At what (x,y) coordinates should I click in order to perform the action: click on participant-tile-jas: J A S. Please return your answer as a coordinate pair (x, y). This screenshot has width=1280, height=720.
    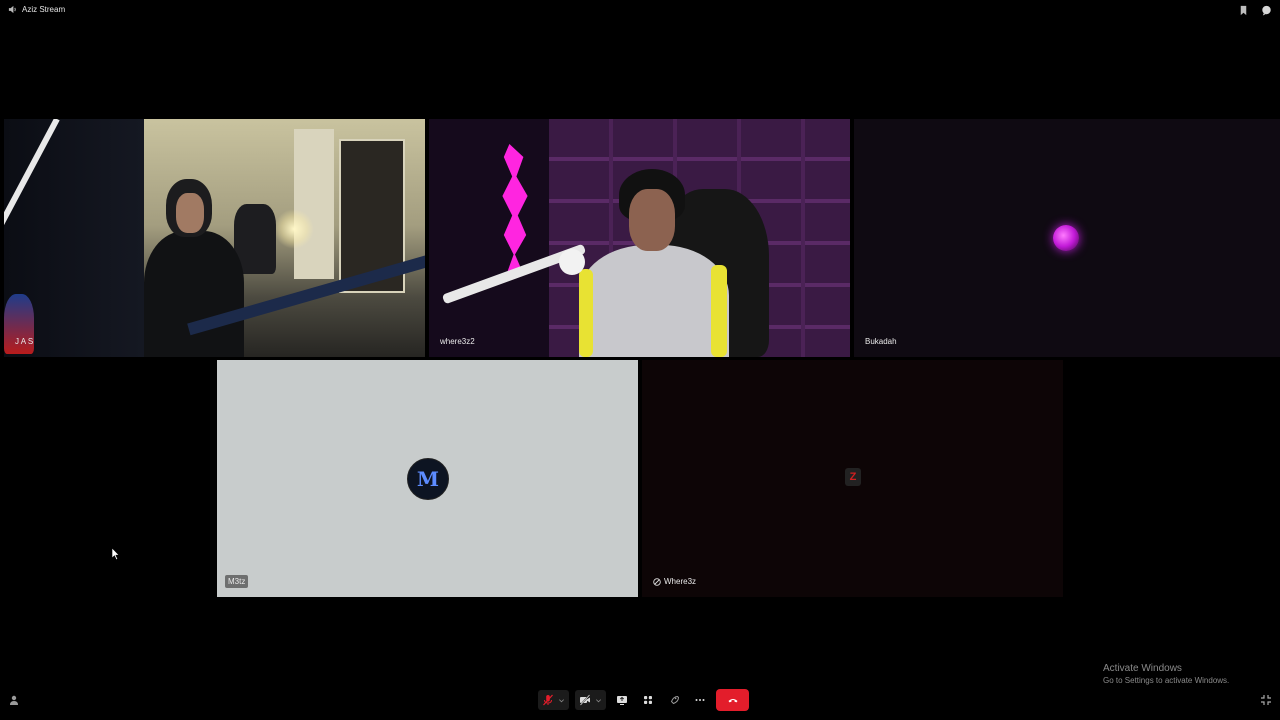
    Looking at the image, I should click on (214, 238).